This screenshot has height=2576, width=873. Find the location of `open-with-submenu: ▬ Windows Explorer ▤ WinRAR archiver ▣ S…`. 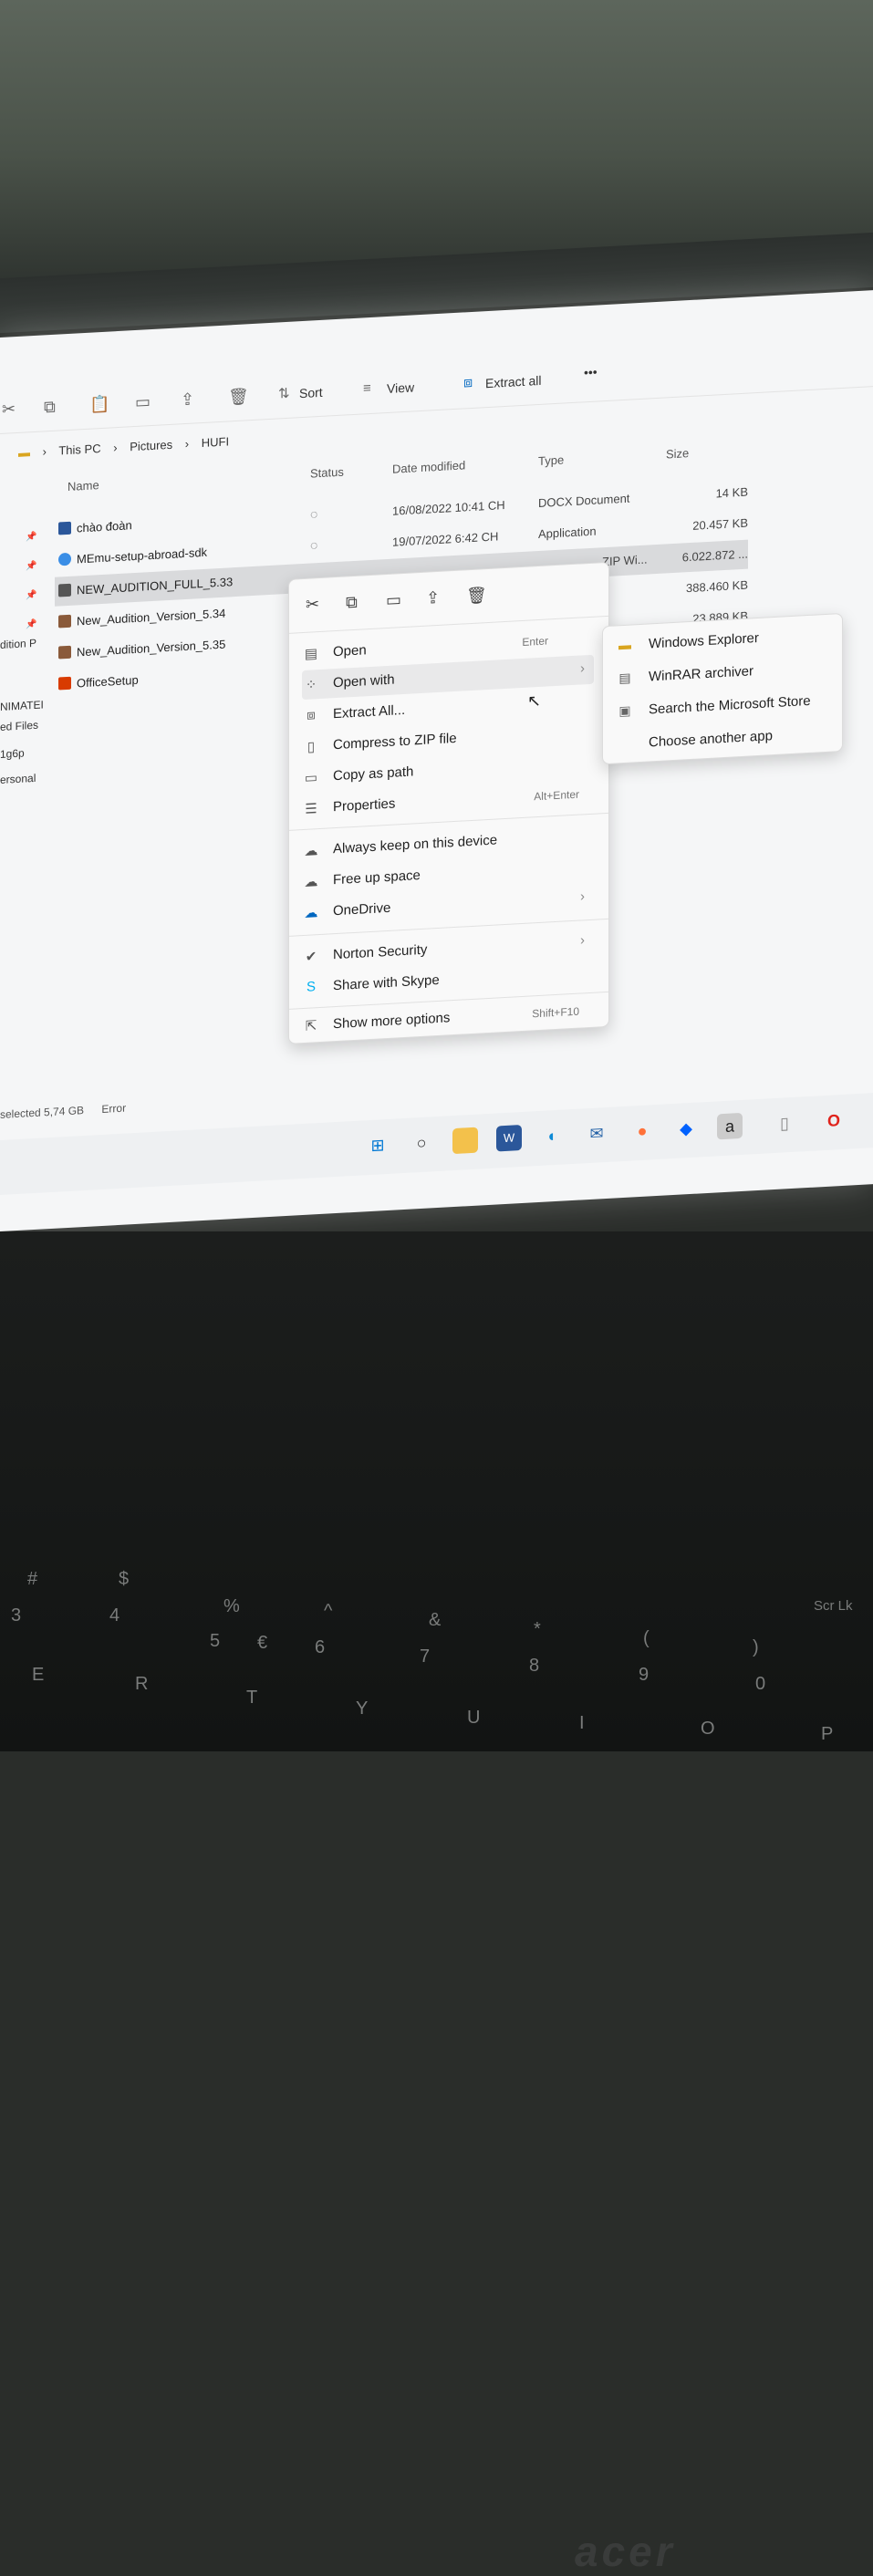

open-with-submenu: ▬ Windows Explorer ▤ WinRAR archiver ▣ S… is located at coordinates (723, 688).